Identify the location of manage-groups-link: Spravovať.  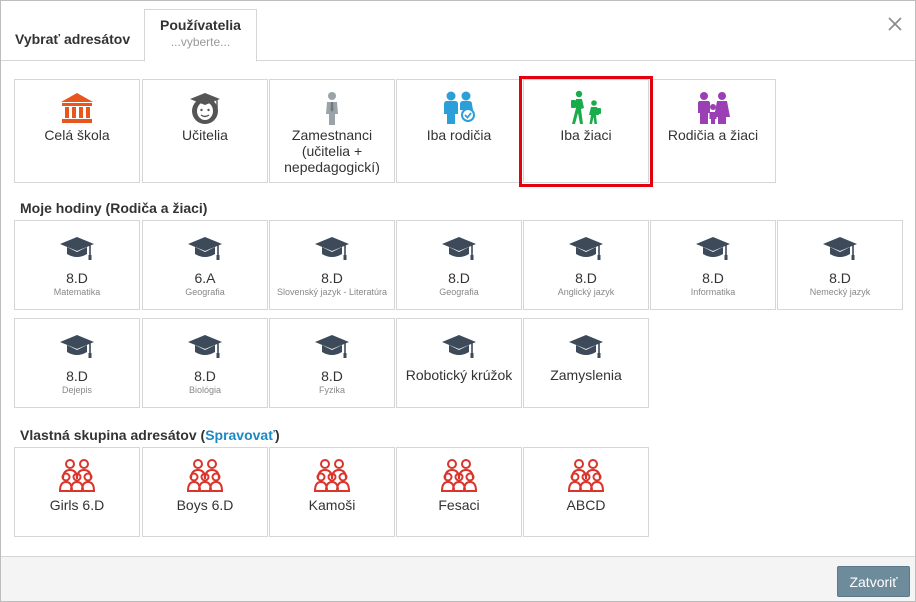
(240, 435).